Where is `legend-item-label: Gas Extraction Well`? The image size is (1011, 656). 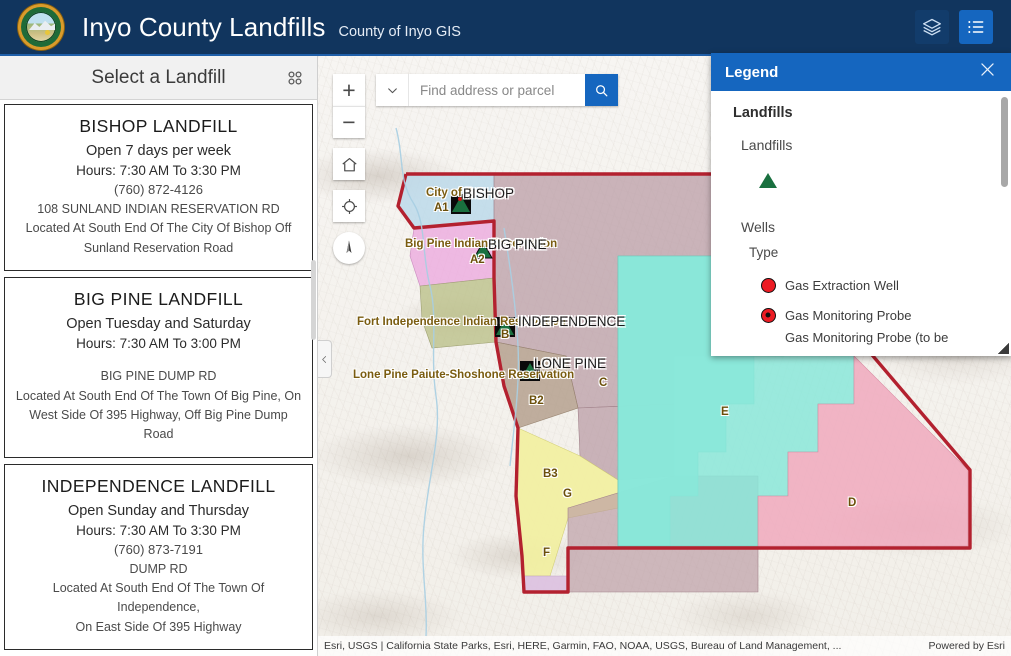 legend-item-label: Gas Extraction Well is located at coordinates (842, 285).